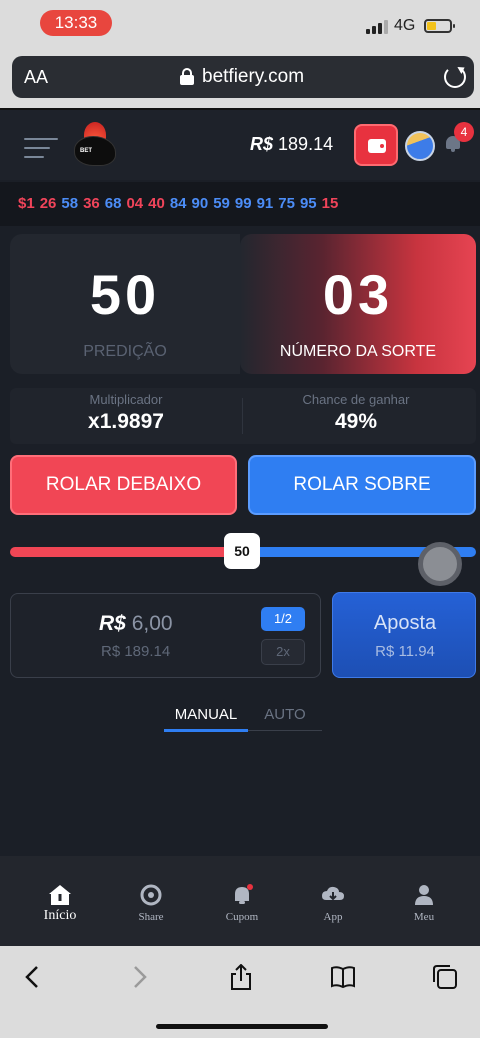  I want to click on result-chip: 68, so click(113, 203).